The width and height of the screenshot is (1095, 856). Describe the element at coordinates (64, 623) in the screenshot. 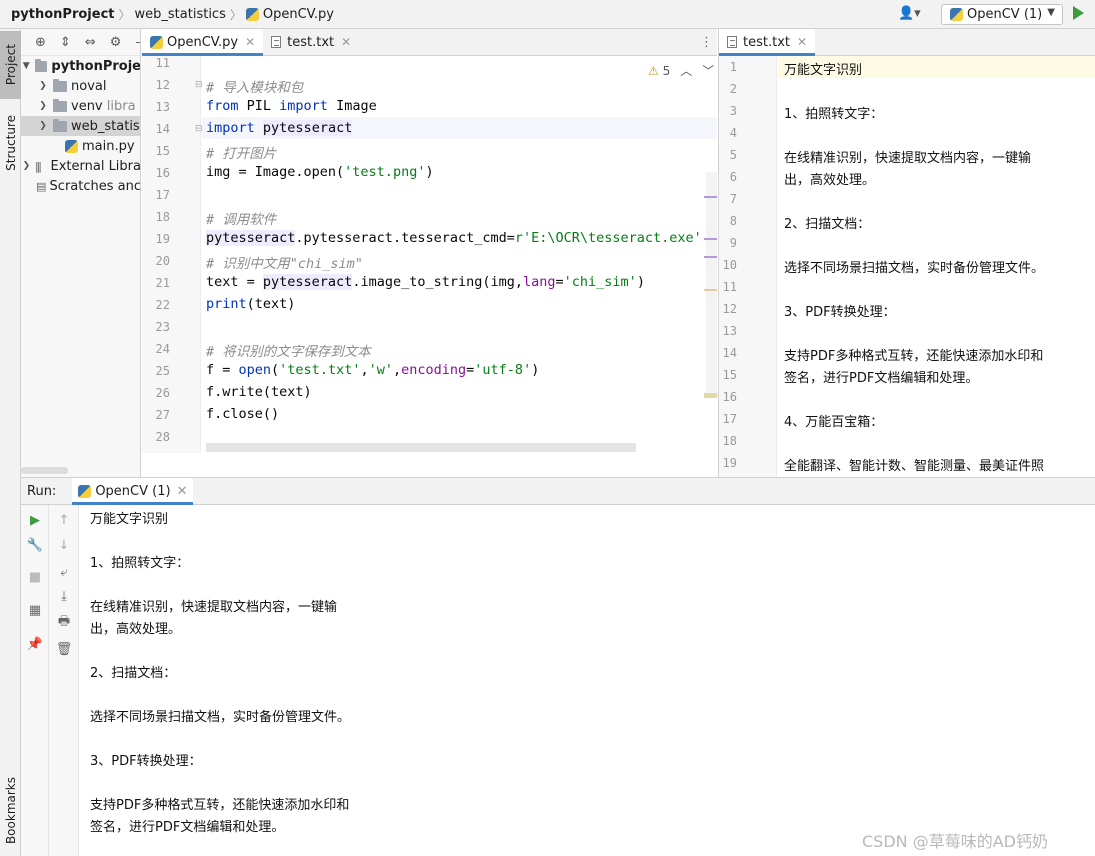

I see `print-icon: 🖶` at that location.